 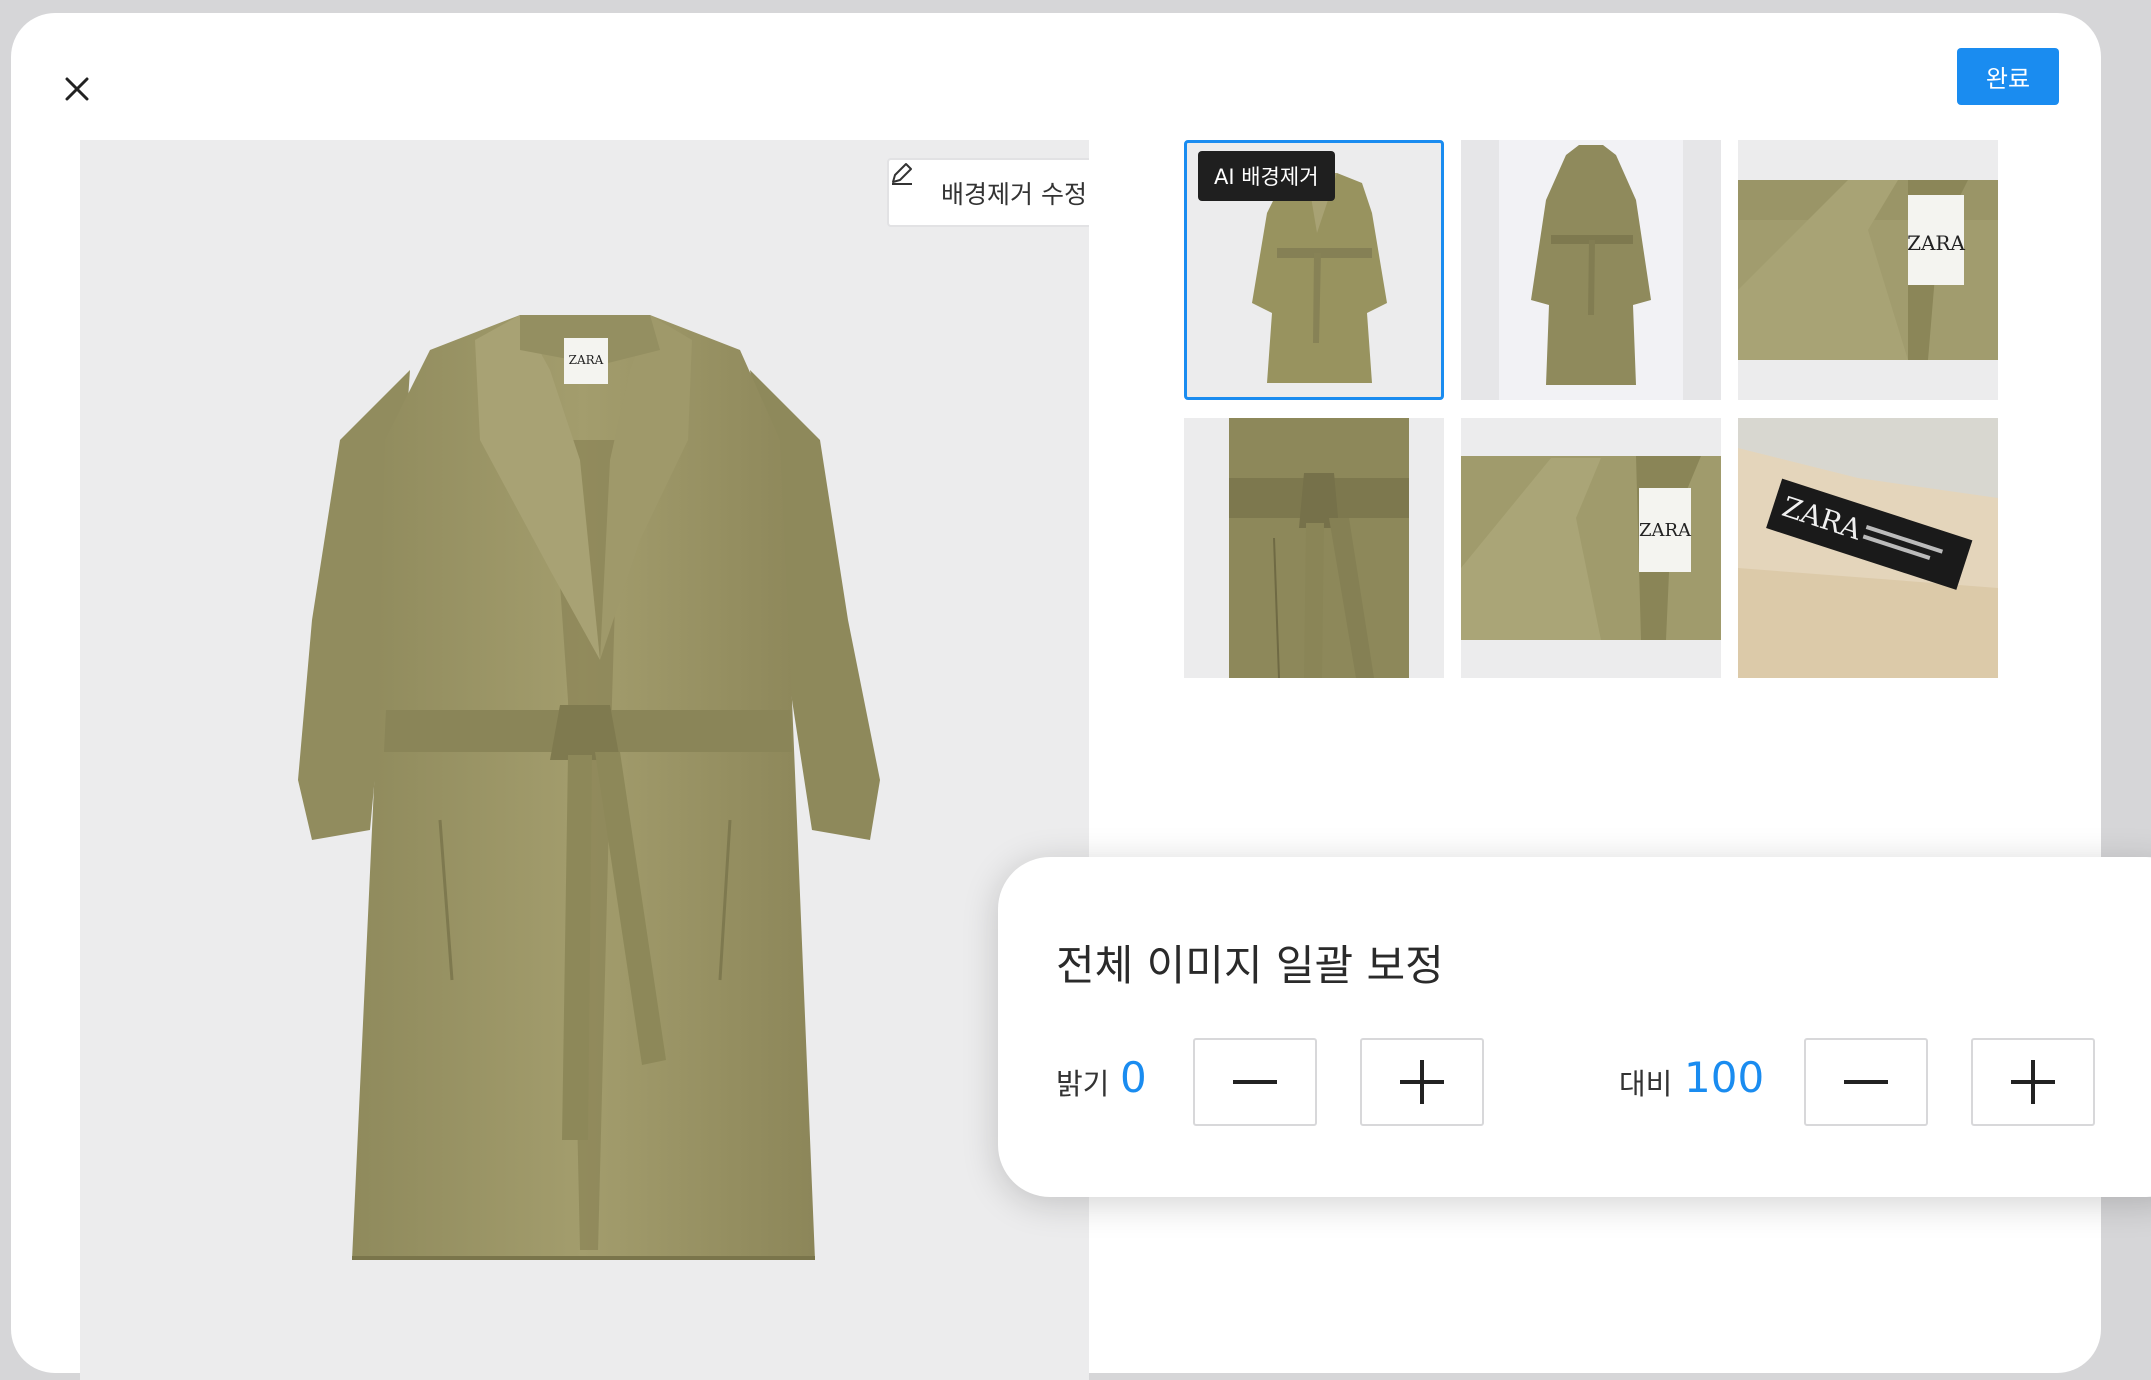 I want to click on ai-background-removed-badge: AI 배경제거, so click(x=1266, y=176).